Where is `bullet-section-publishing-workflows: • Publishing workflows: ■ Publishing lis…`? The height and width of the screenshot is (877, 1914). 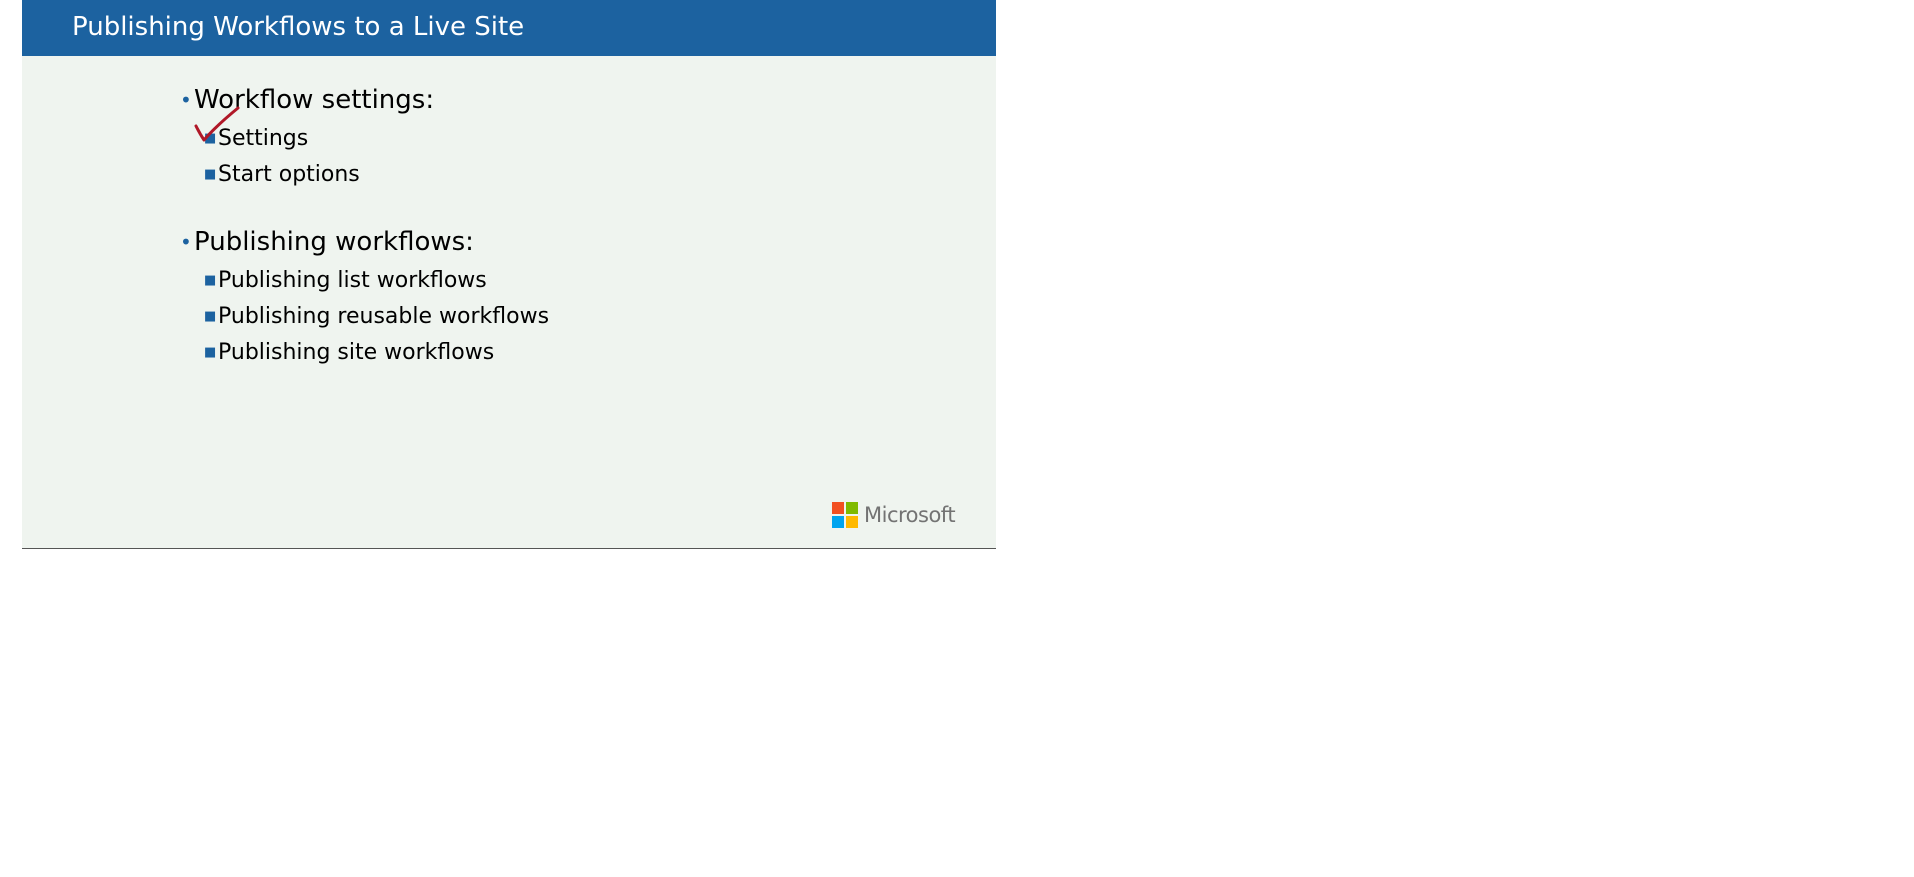
bullet-section-publishing-workflows: • Publishing workflows: ■ Publishing lis… is located at coordinates (364, 296).